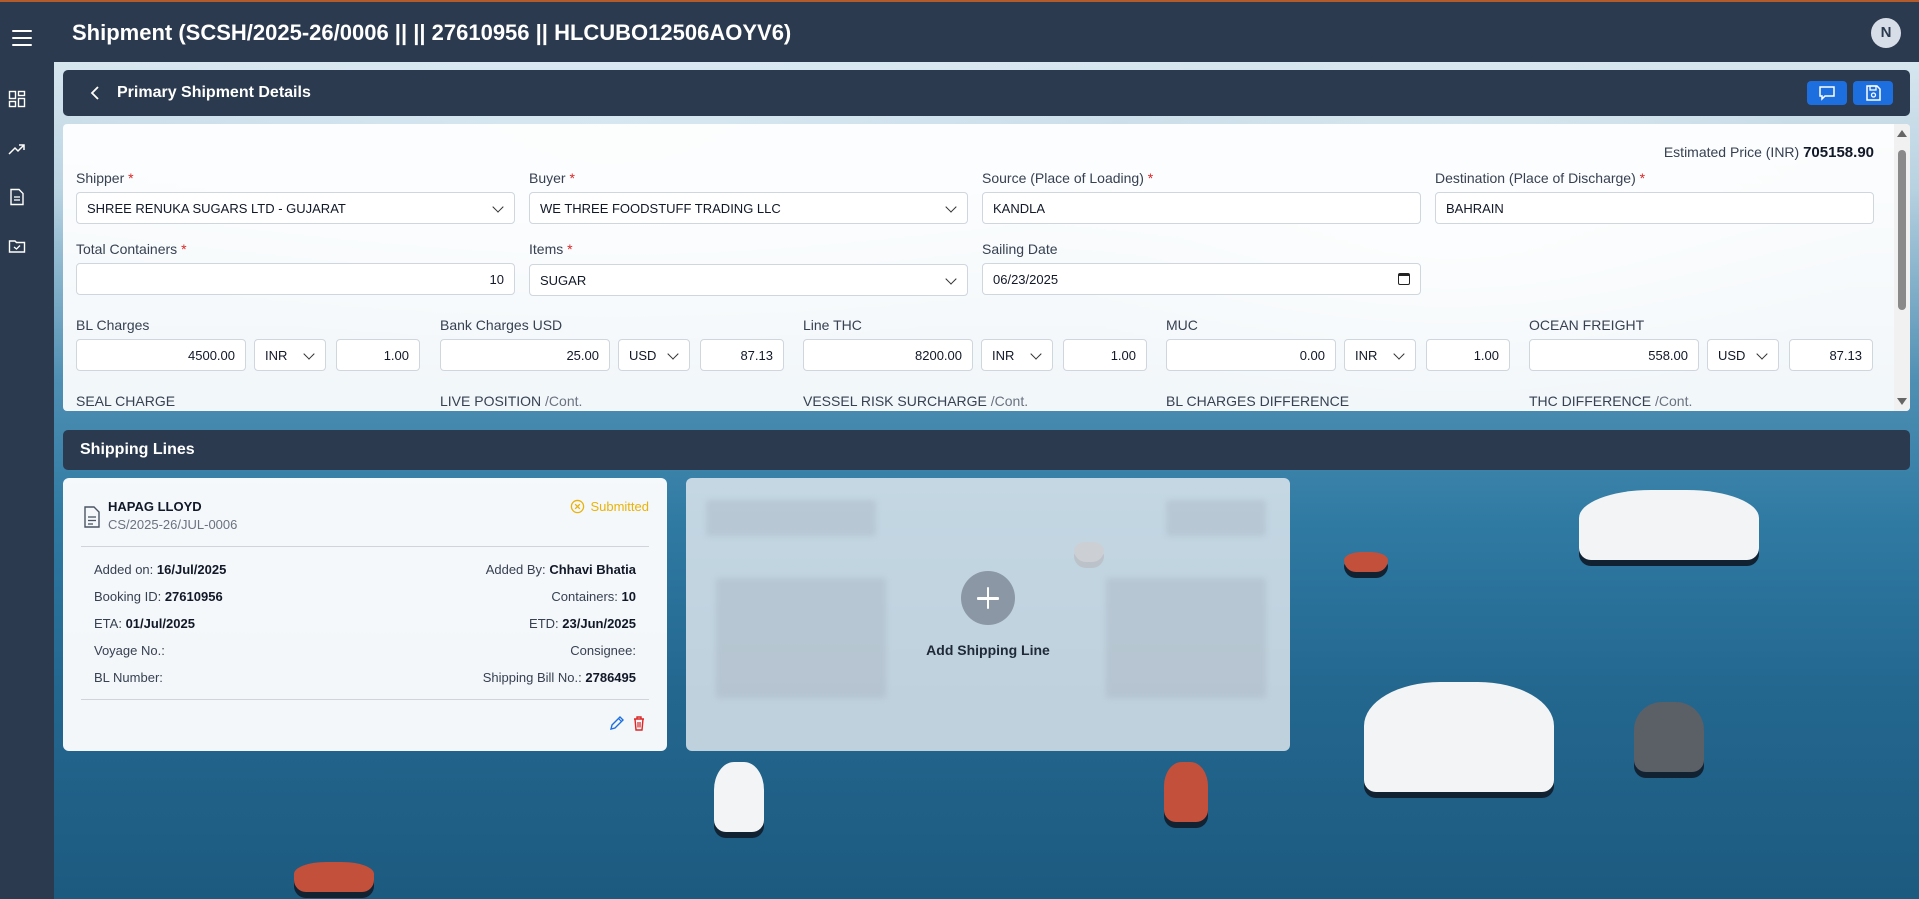  Describe the element at coordinates (560, 569) in the screenshot. I see `added-by: Added By: Chhavi Bhatia` at that location.